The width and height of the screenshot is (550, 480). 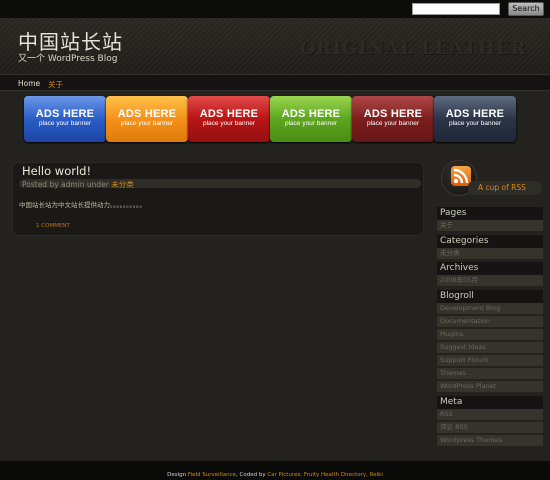 What do you see at coordinates (490, 414) in the screenshot?
I see `meta-link-rss: RSS` at bounding box center [490, 414].